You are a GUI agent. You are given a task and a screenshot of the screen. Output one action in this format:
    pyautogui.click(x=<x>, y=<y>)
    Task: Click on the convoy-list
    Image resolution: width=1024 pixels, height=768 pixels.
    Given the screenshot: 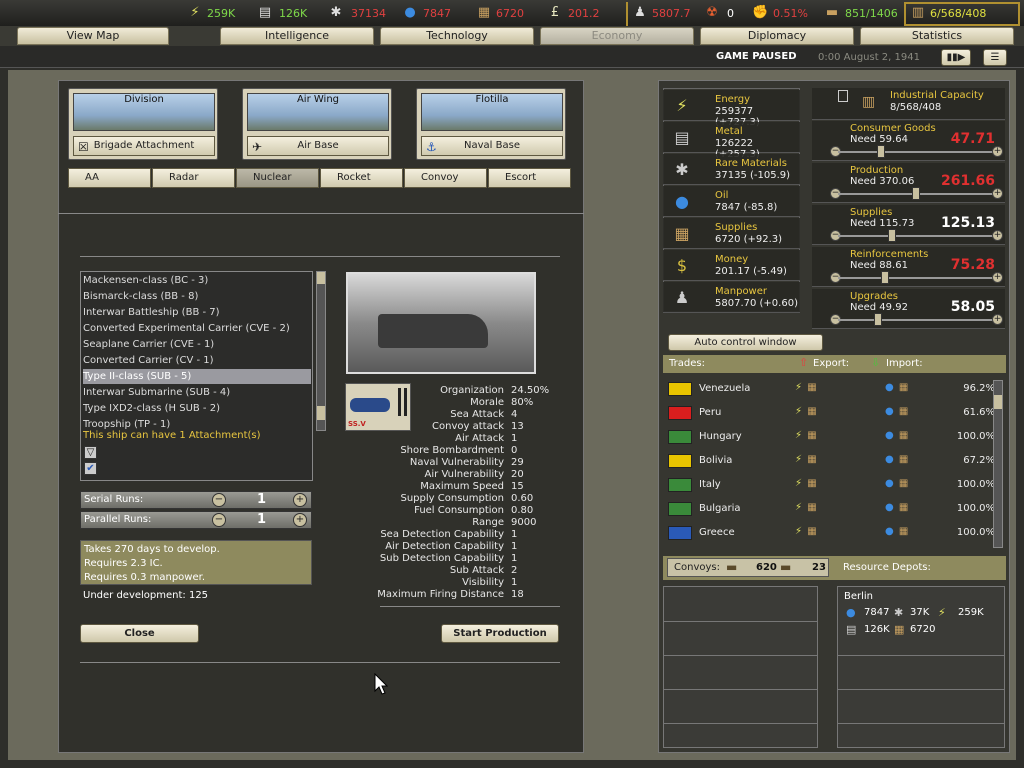 What is the action you would take?
    pyautogui.click(x=740, y=667)
    